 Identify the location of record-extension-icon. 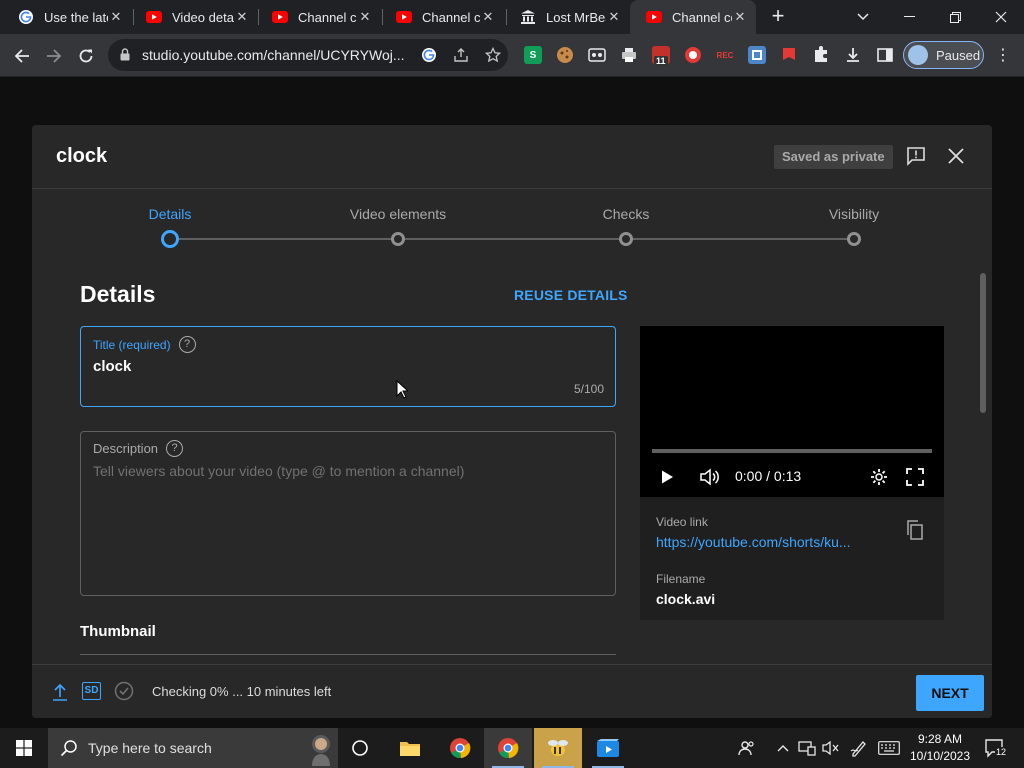
(693, 55).